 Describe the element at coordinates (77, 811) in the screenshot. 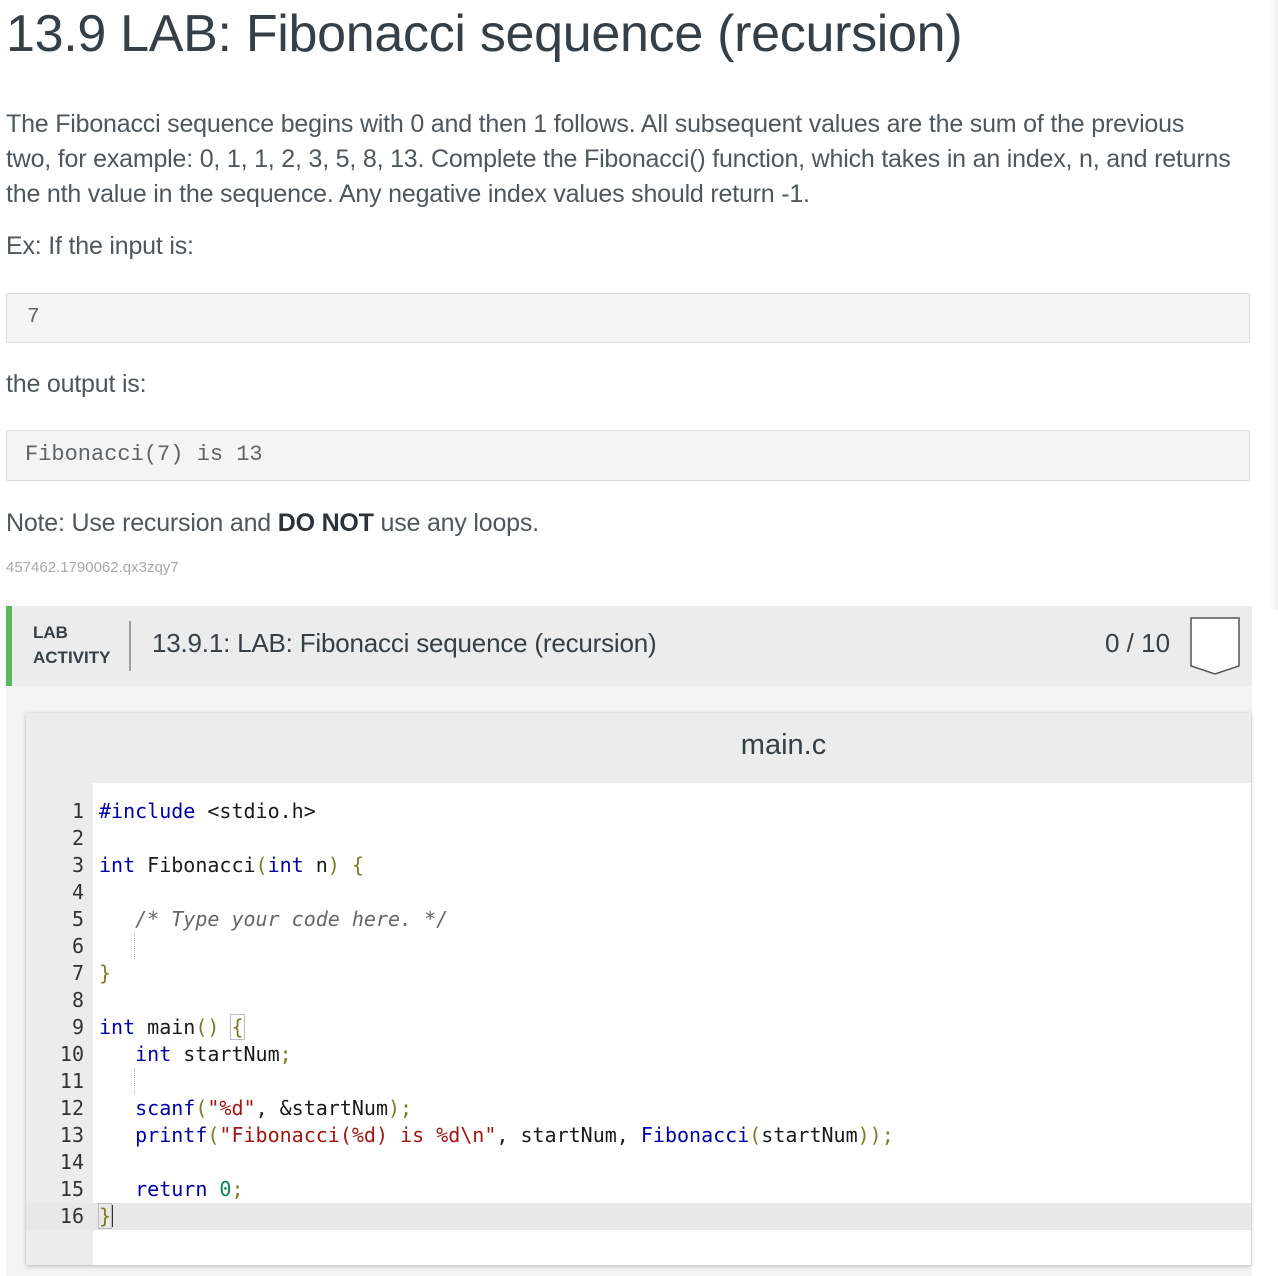

I see `line-number: 1` at that location.